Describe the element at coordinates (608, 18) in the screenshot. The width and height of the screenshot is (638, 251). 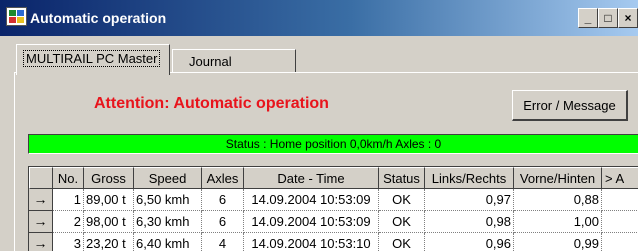
I see `maximize-button: □` at that location.